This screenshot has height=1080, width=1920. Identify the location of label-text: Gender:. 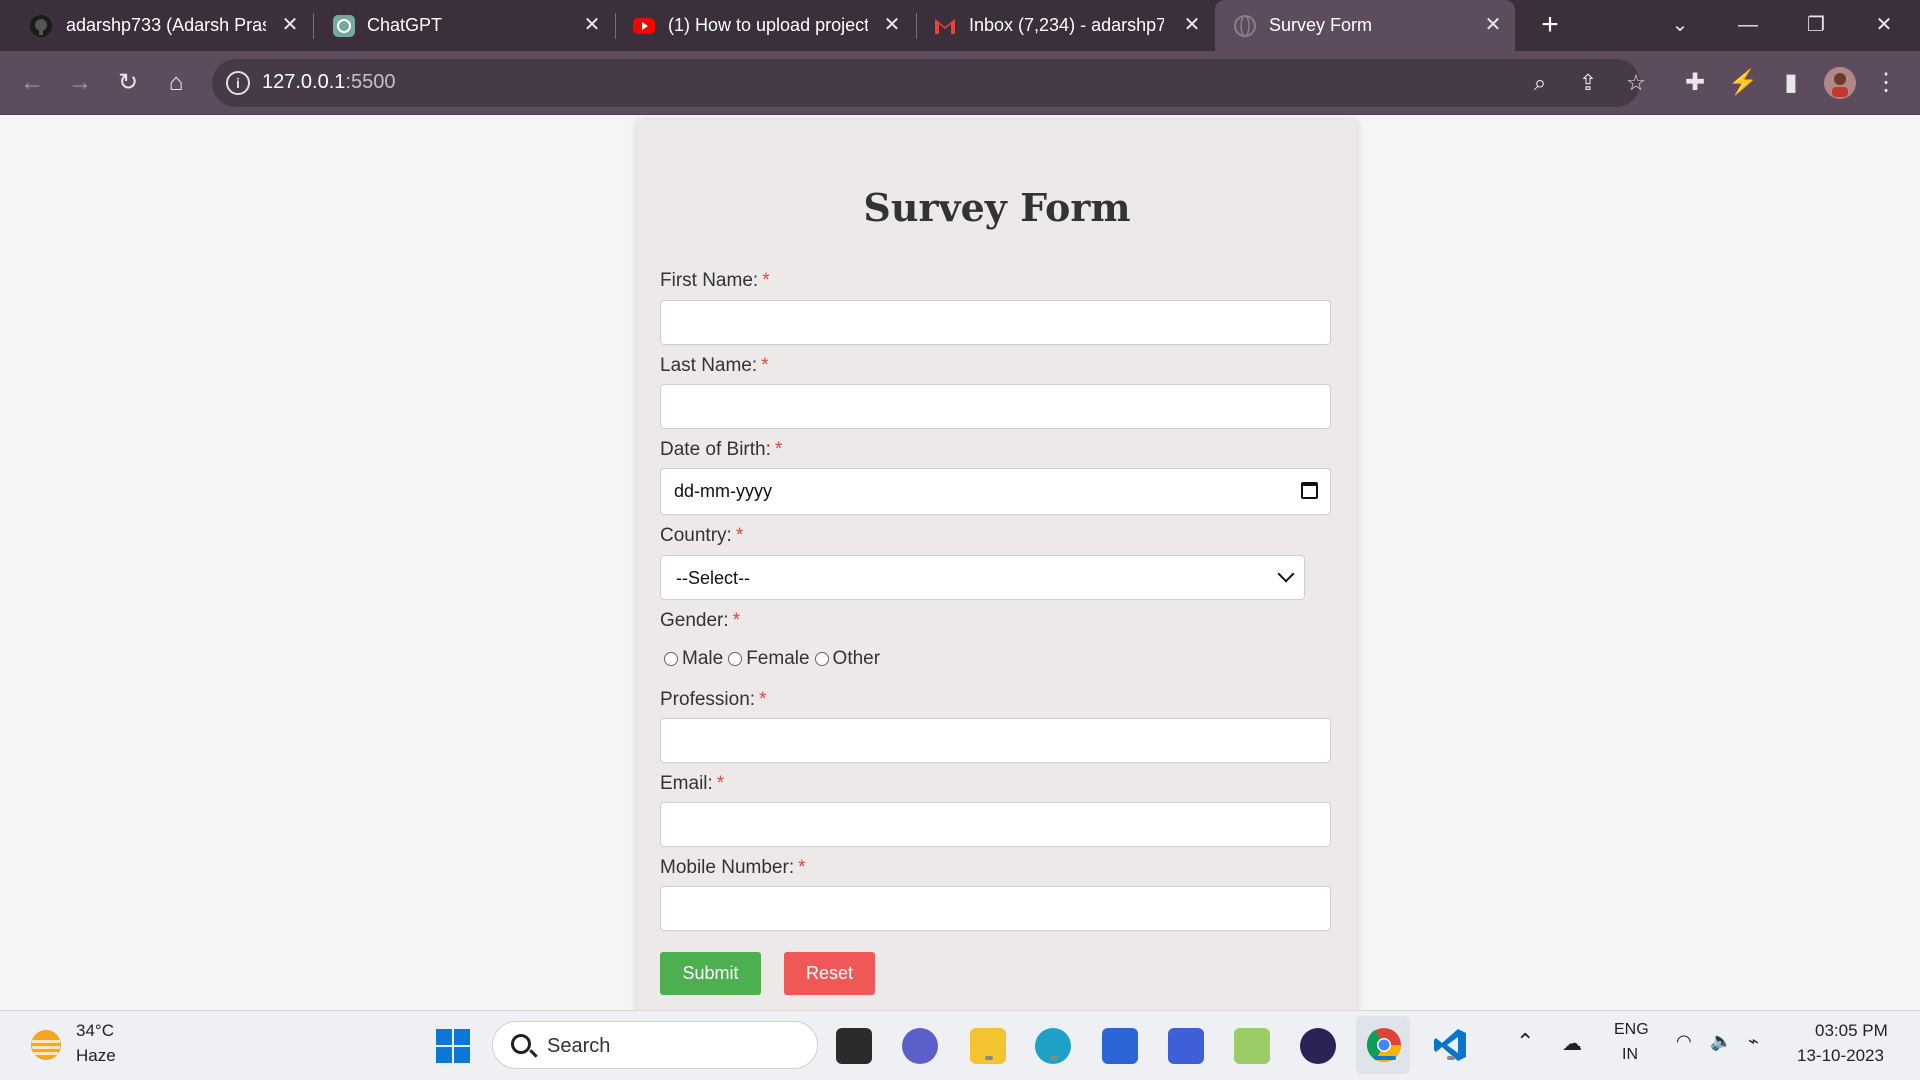
(694, 620).